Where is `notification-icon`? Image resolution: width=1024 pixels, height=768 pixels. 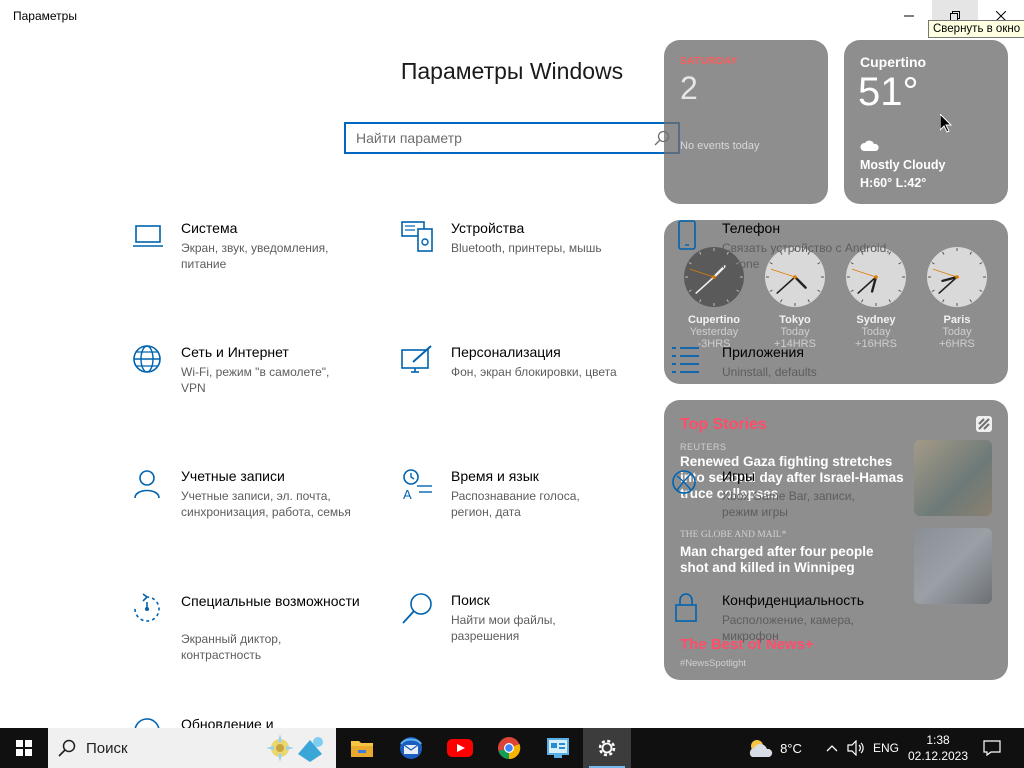
notification-icon is located at coordinates (992, 748).